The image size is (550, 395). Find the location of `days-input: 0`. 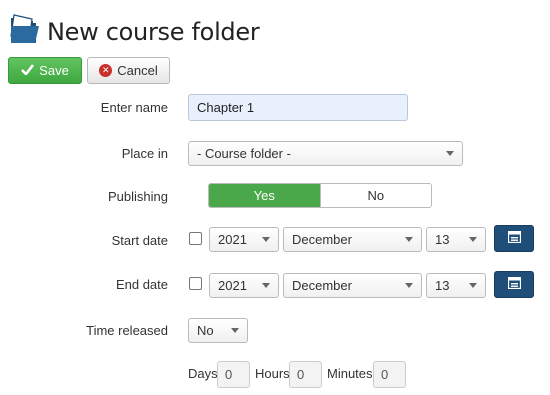

days-input: 0 is located at coordinates (233, 374).